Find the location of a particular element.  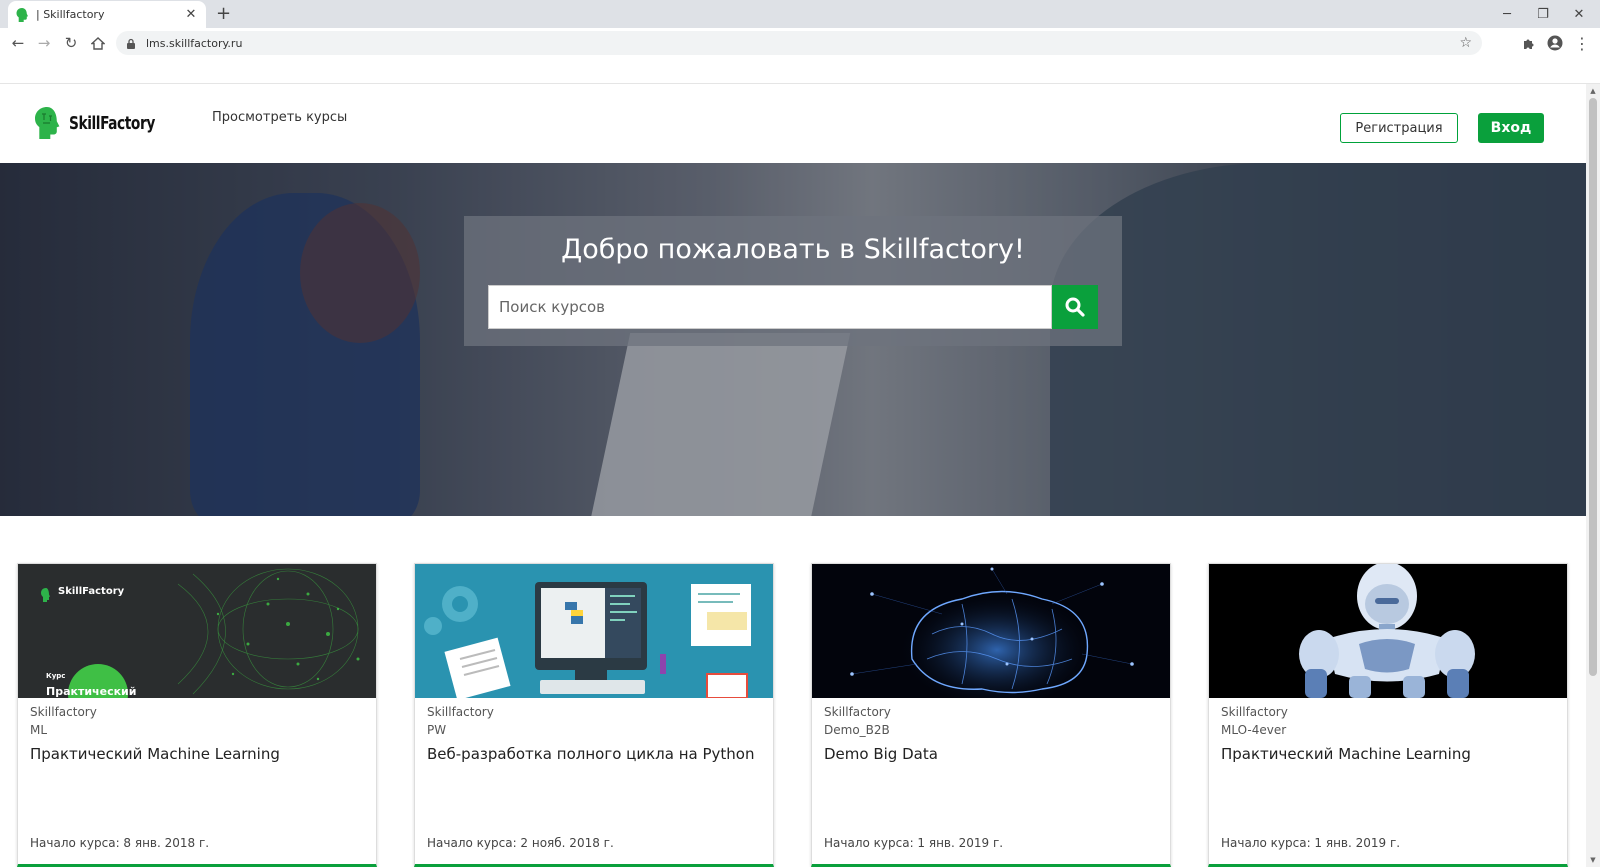

search-icon is located at coordinates (1075, 307).